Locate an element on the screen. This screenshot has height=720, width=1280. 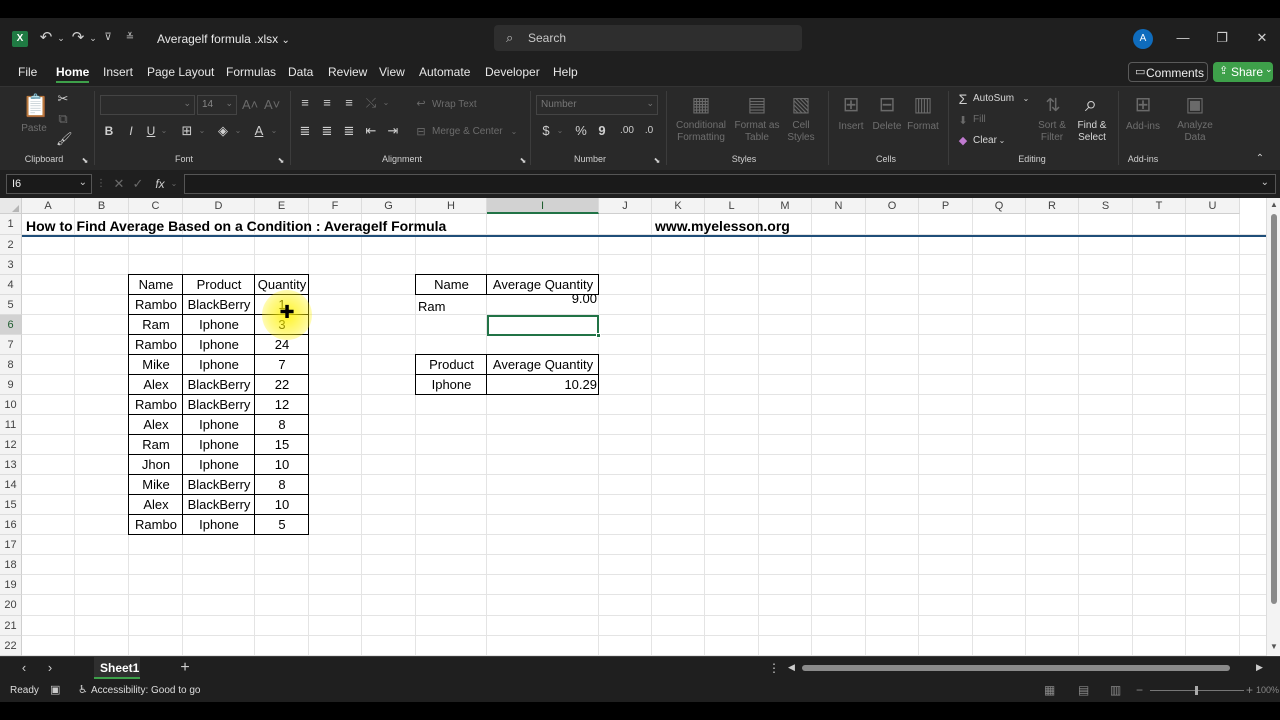
merge-center-icon: ⊟ is located at coordinates (421, 132).